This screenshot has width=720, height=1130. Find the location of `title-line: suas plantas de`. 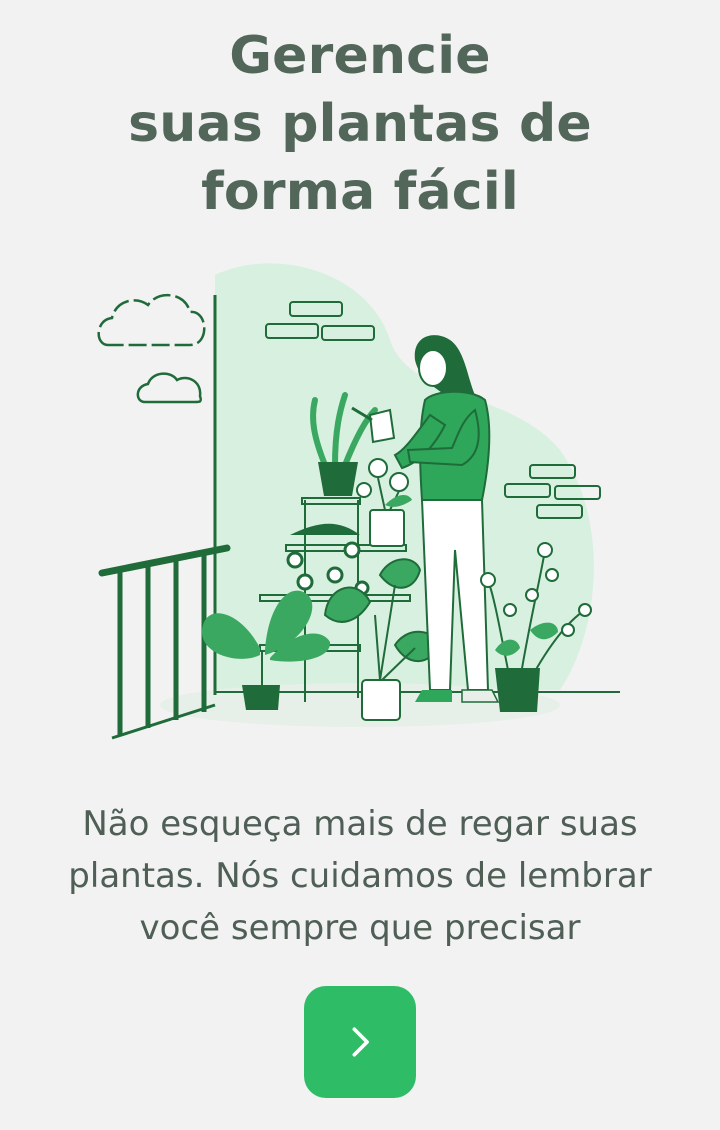

title-line: suas plantas de is located at coordinates (360, 124).